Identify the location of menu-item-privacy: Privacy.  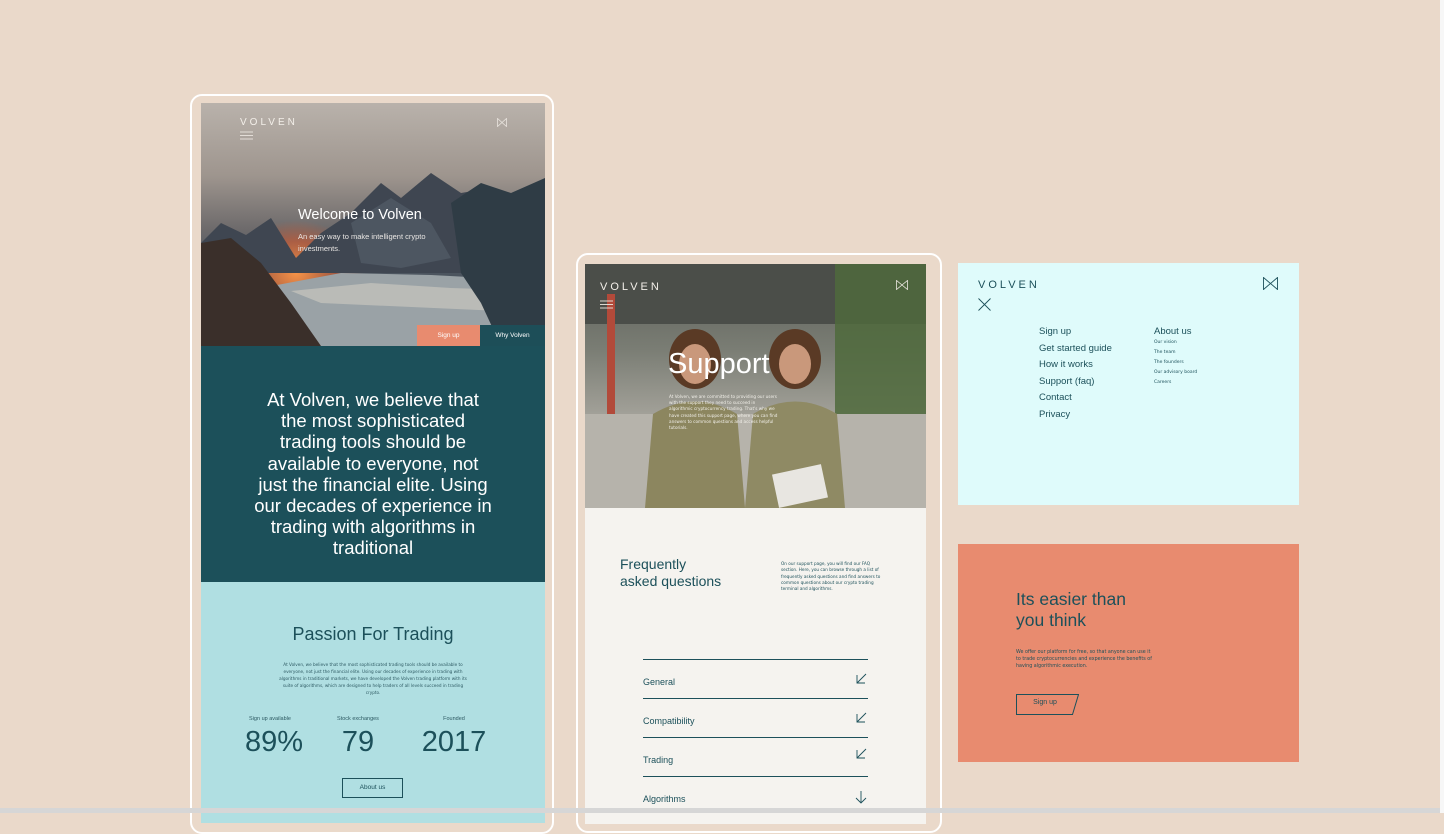
(1075, 415).